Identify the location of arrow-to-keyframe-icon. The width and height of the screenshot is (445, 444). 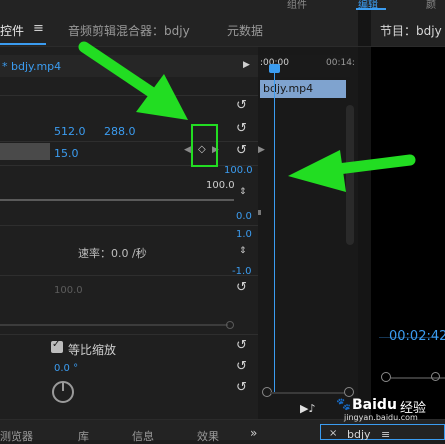
(133, 80).